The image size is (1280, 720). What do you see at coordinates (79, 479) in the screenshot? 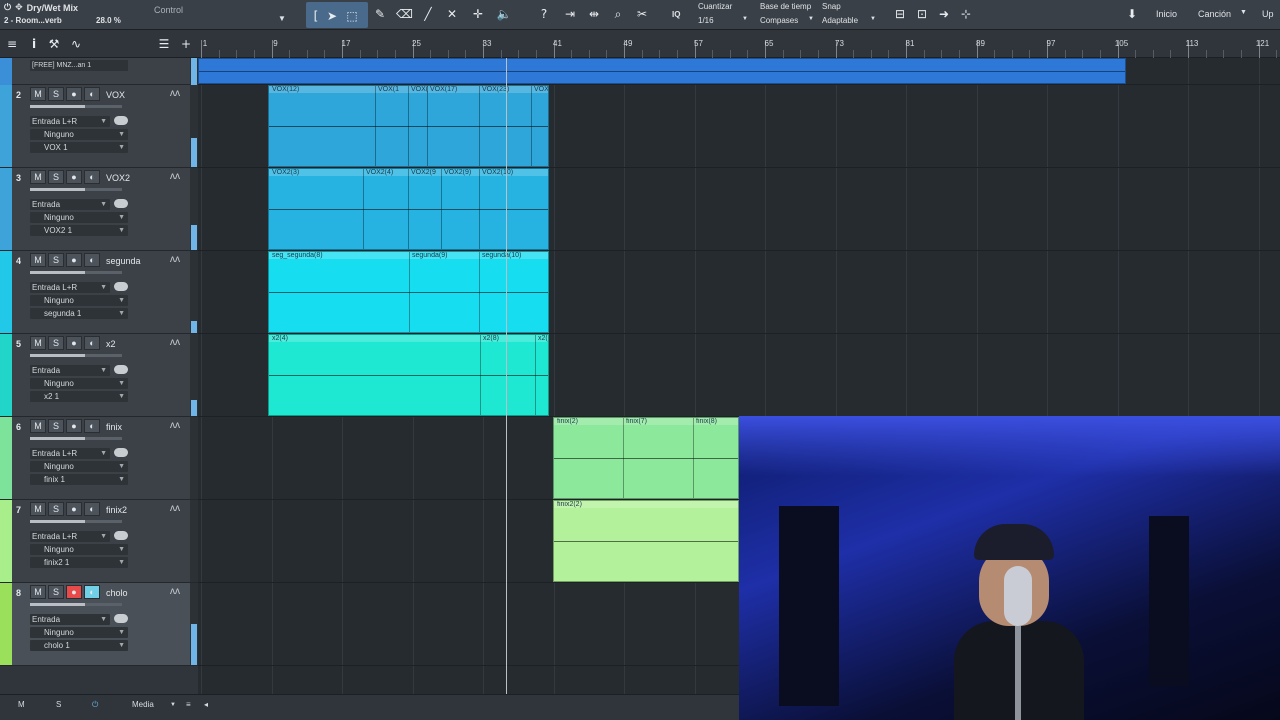
I see `layer-select: finix 1 ▼` at bounding box center [79, 479].